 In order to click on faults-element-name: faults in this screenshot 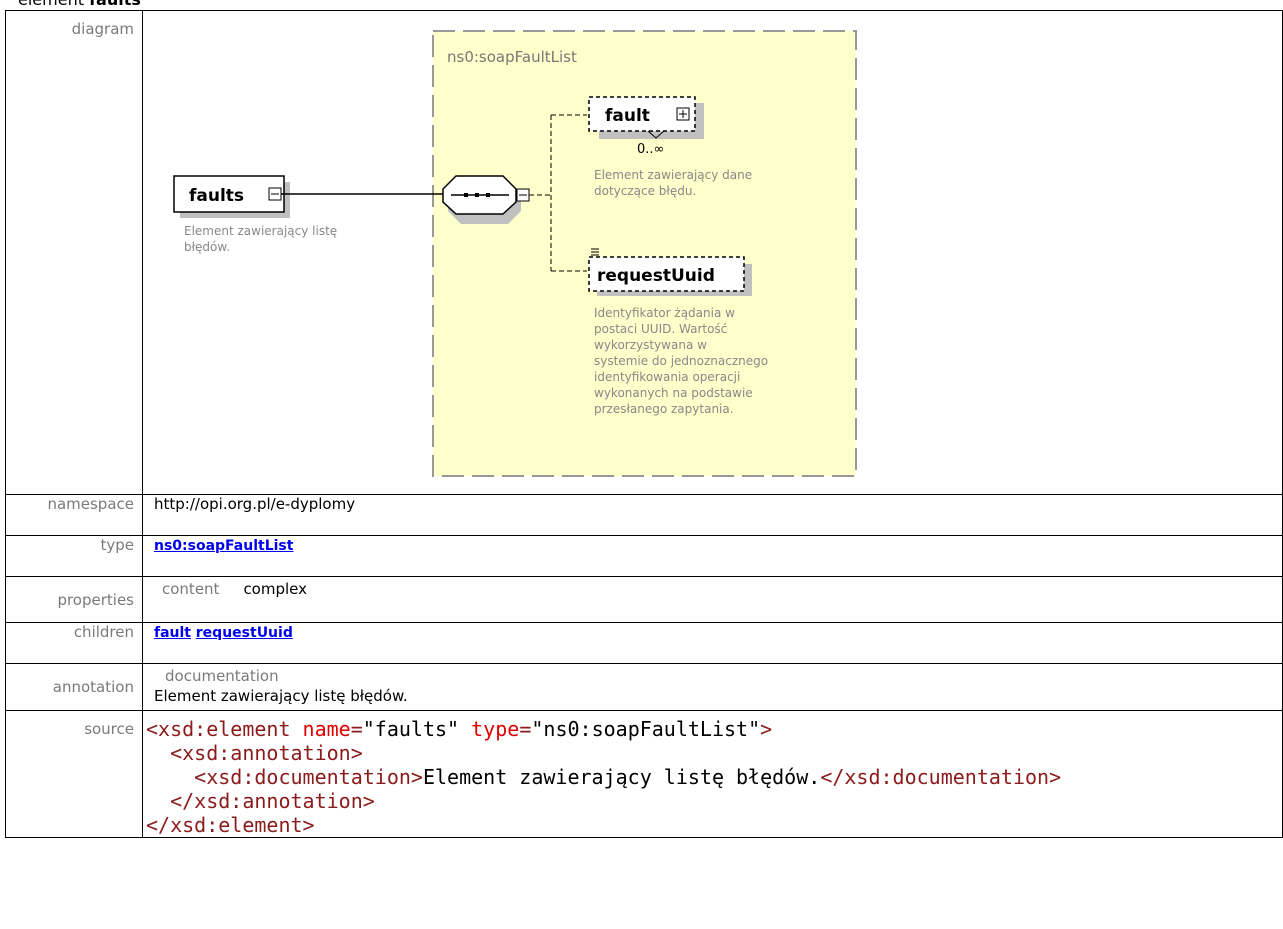, I will do `click(216, 196)`.